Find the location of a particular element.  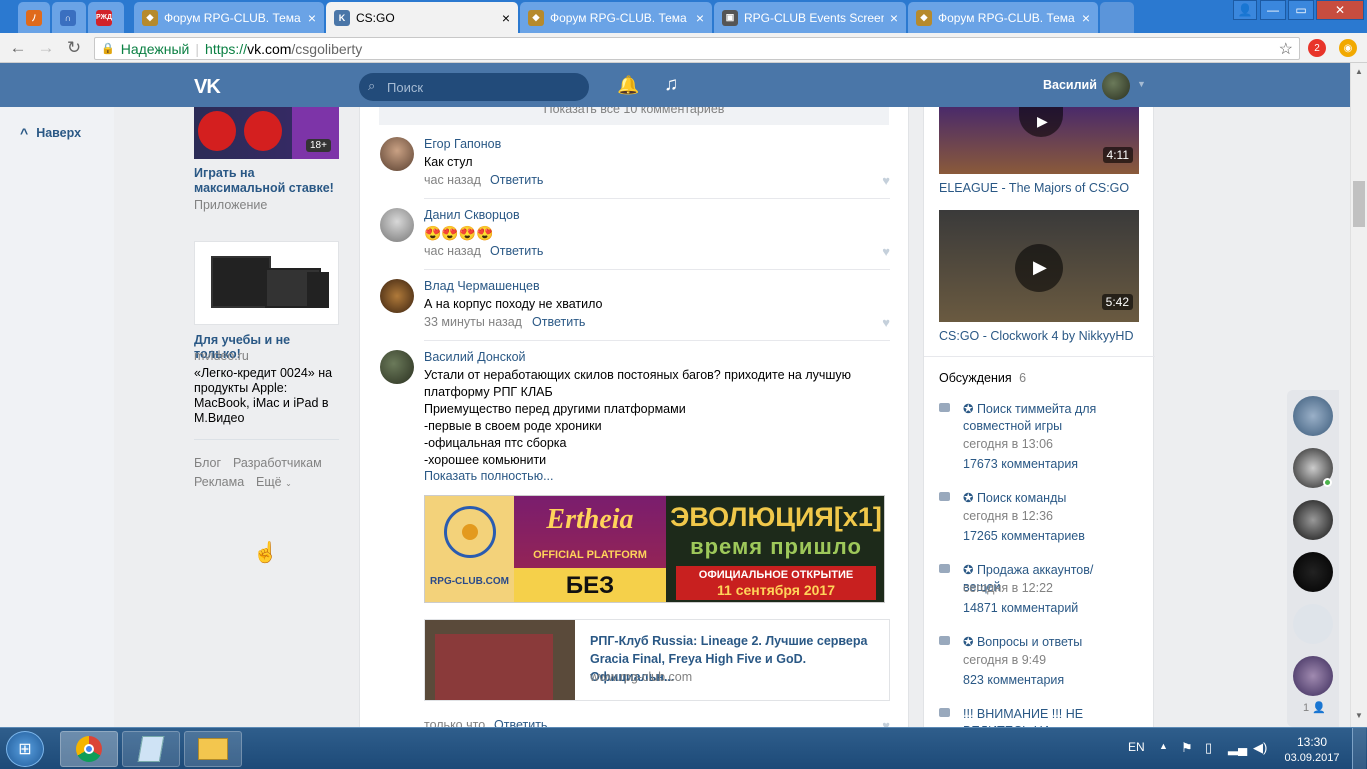

user-name: Василий is located at coordinates (1070, 85).